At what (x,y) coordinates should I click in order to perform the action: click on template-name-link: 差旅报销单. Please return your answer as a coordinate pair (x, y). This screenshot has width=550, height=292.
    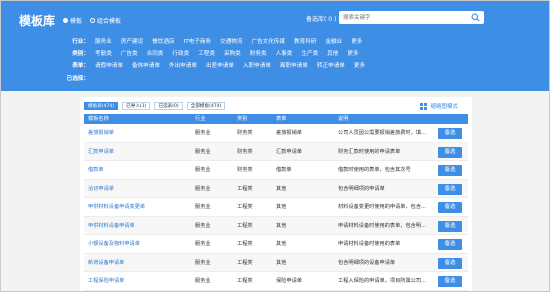
    Looking at the image, I should click on (101, 133).